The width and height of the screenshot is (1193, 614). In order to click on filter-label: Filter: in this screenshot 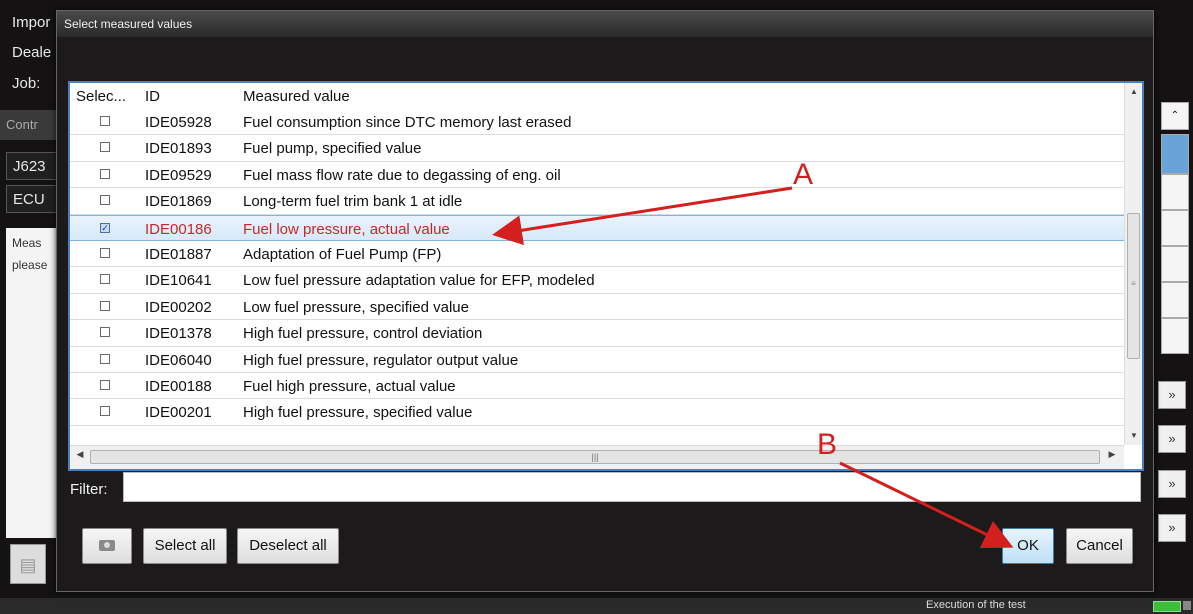, I will do `click(89, 489)`.